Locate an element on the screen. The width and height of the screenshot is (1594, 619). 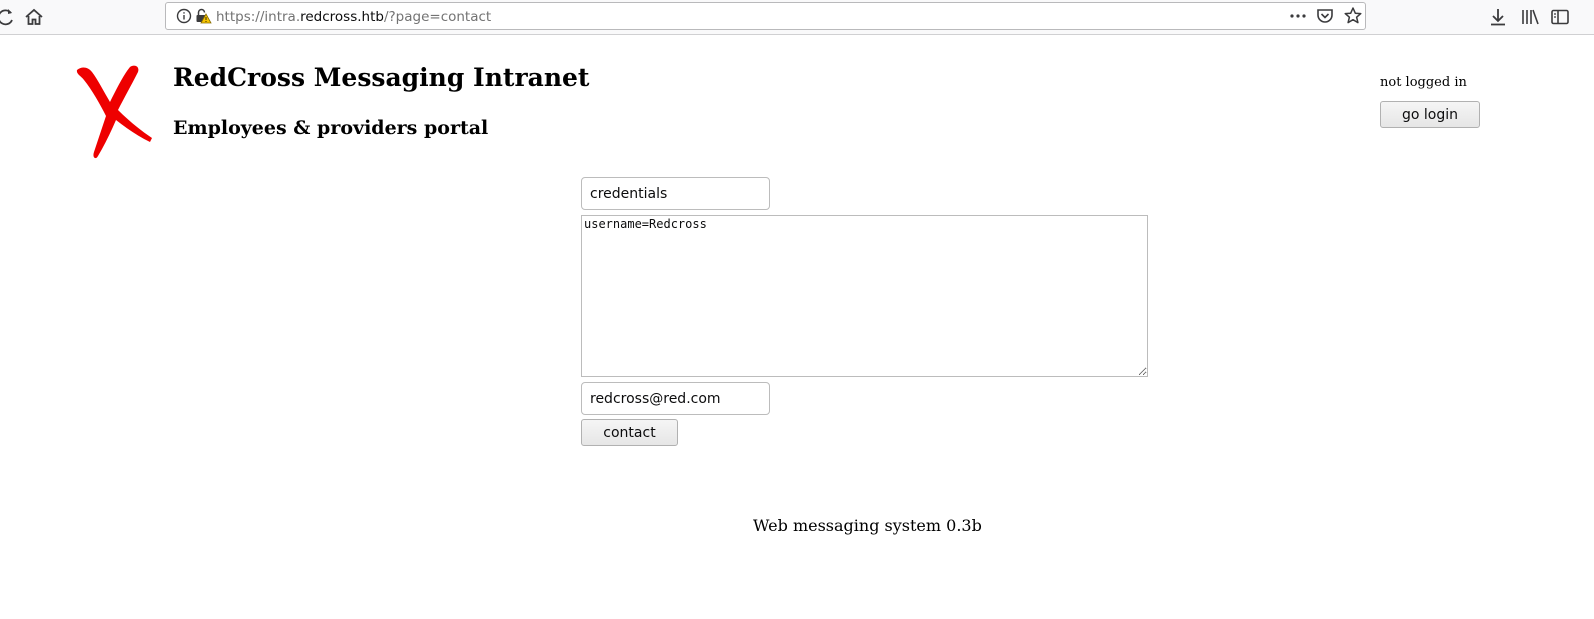
home-icon is located at coordinates (34, 17).